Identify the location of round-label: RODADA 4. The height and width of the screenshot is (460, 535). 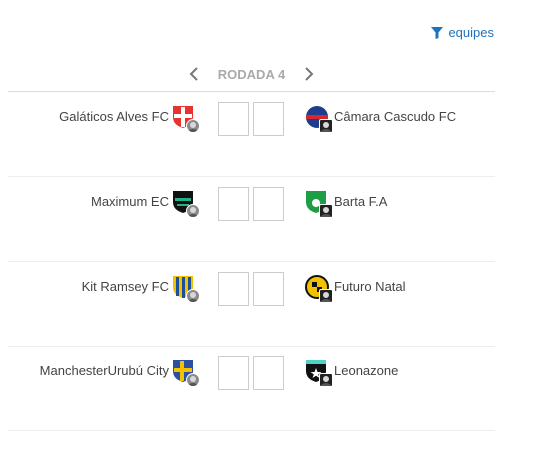
(251, 74).